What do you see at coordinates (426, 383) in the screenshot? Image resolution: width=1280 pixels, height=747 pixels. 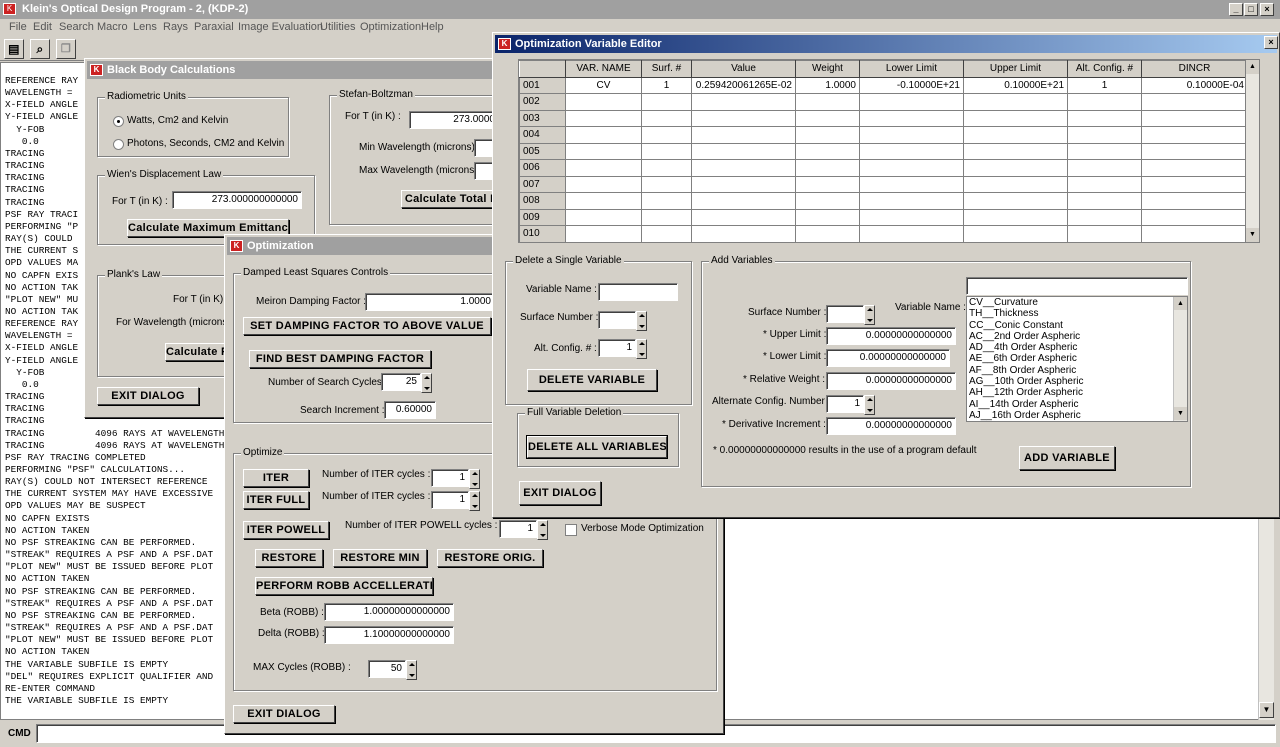 I see `search-cycles-spinner` at bounding box center [426, 383].